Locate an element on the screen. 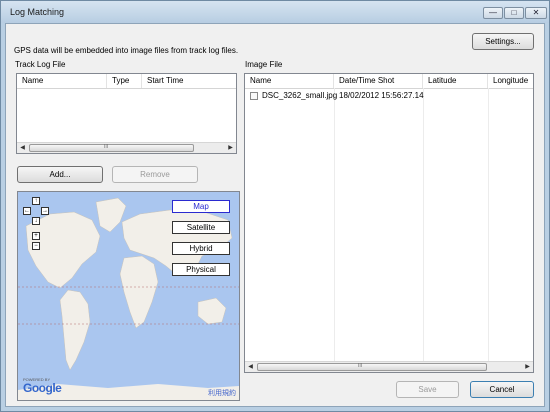 The width and height of the screenshot is (550, 412). image-file-hscrollbar: ◀ III ▶ is located at coordinates (389, 366).